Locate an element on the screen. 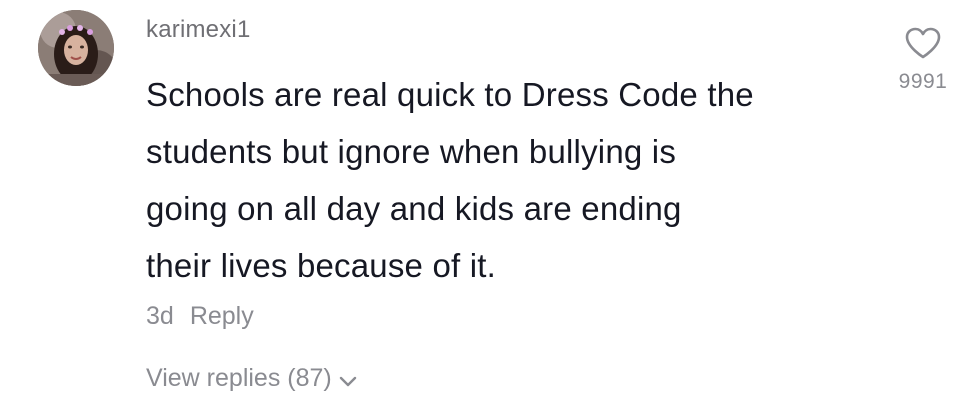  comment-text-line: going on all day and kids are ending is located at coordinates (414, 208).